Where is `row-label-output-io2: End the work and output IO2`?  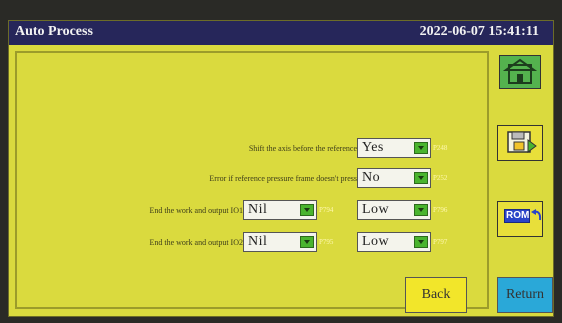 row-label-output-io2: End the work and output IO2 is located at coordinates (196, 242).